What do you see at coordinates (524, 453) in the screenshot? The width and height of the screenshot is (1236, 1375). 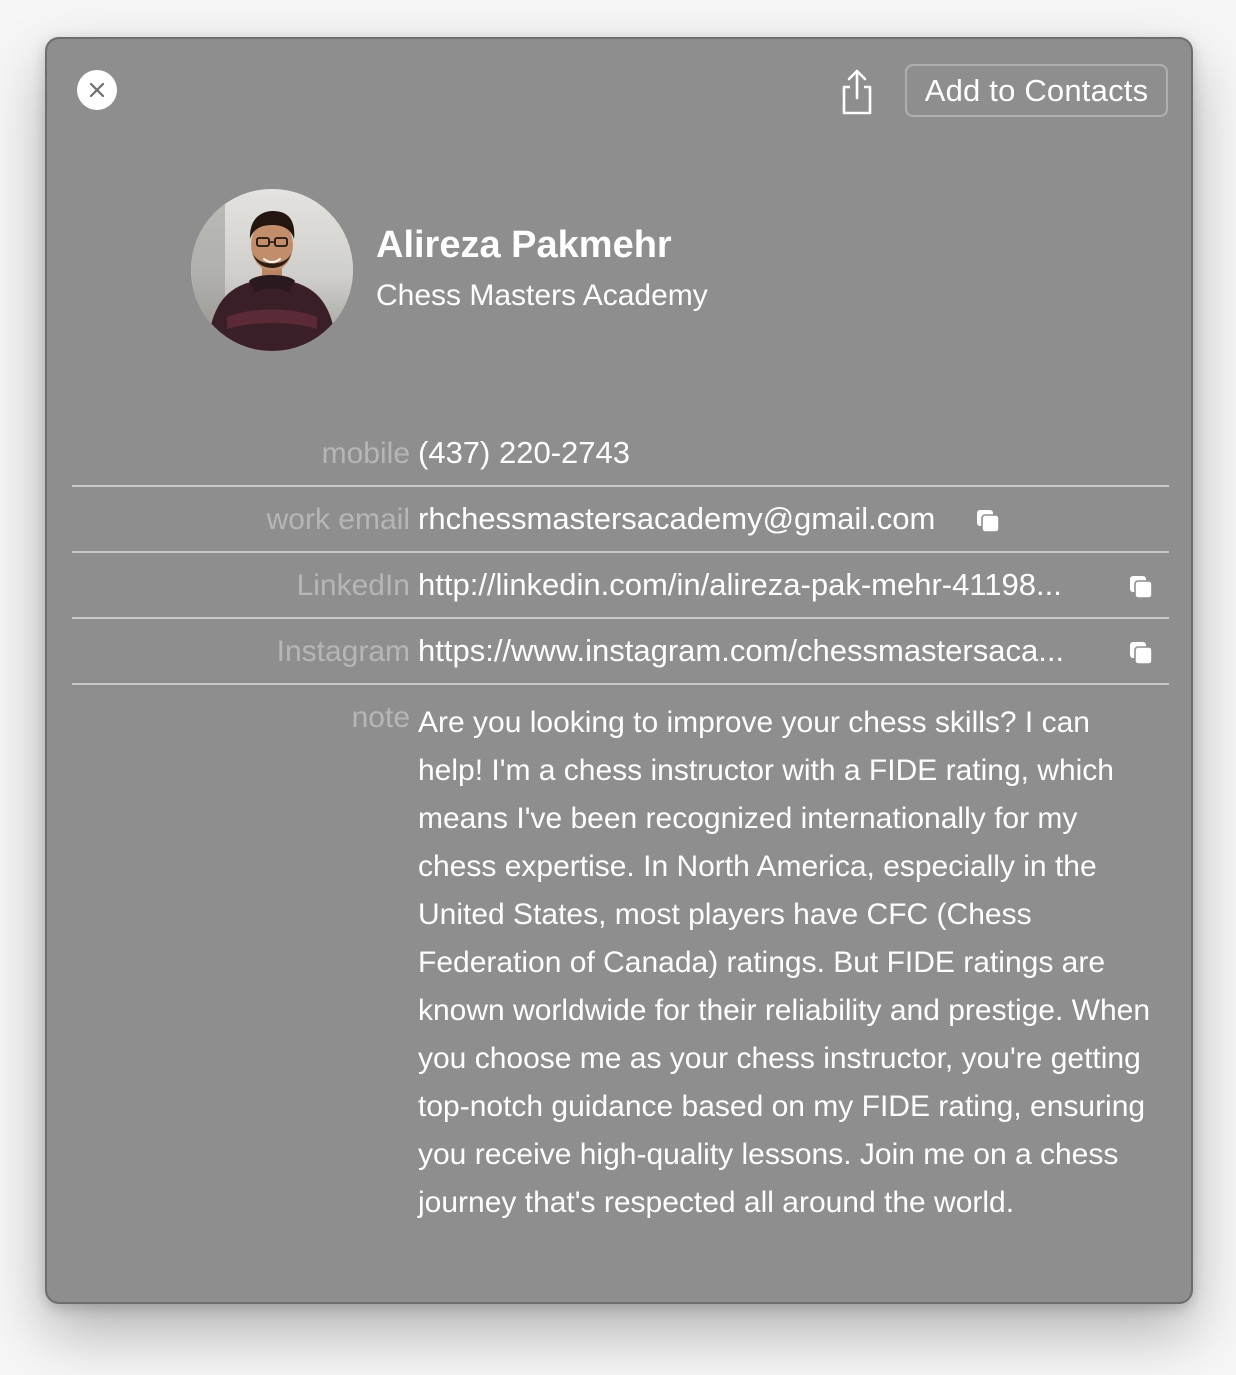 I see `mobile-value: (437) 220-2743` at bounding box center [524, 453].